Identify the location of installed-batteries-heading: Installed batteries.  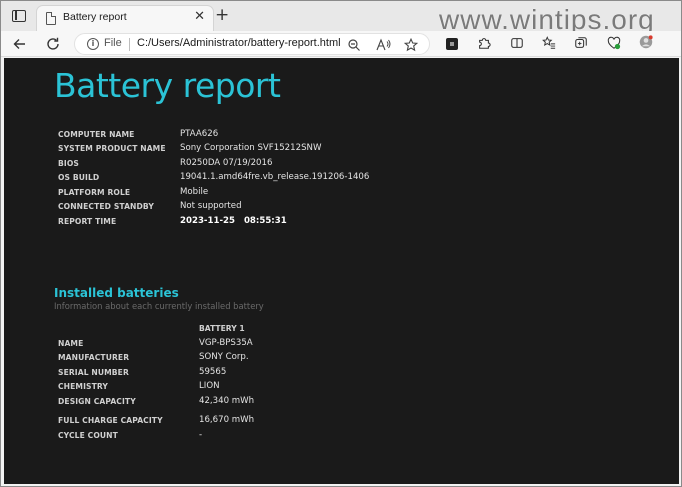
(116, 293).